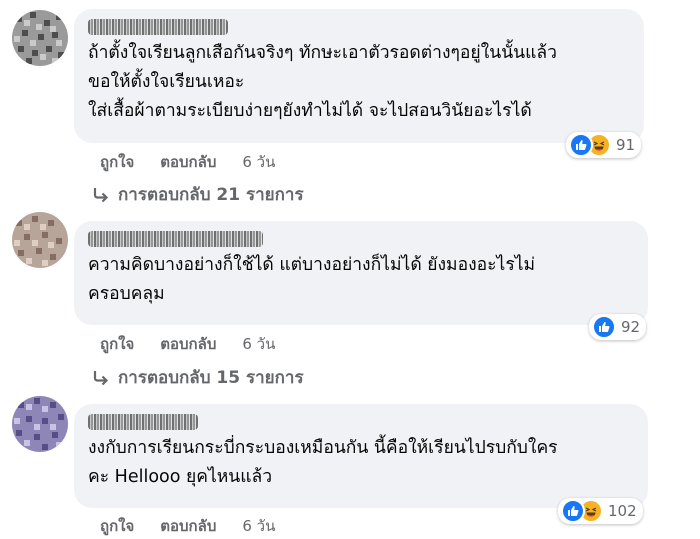 The width and height of the screenshot is (700, 539). What do you see at coordinates (166, 82) in the screenshot?
I see `comment-text-line: ขอให้ตั้งใจเรียนเหอะ` at bounding box center [166, 82].